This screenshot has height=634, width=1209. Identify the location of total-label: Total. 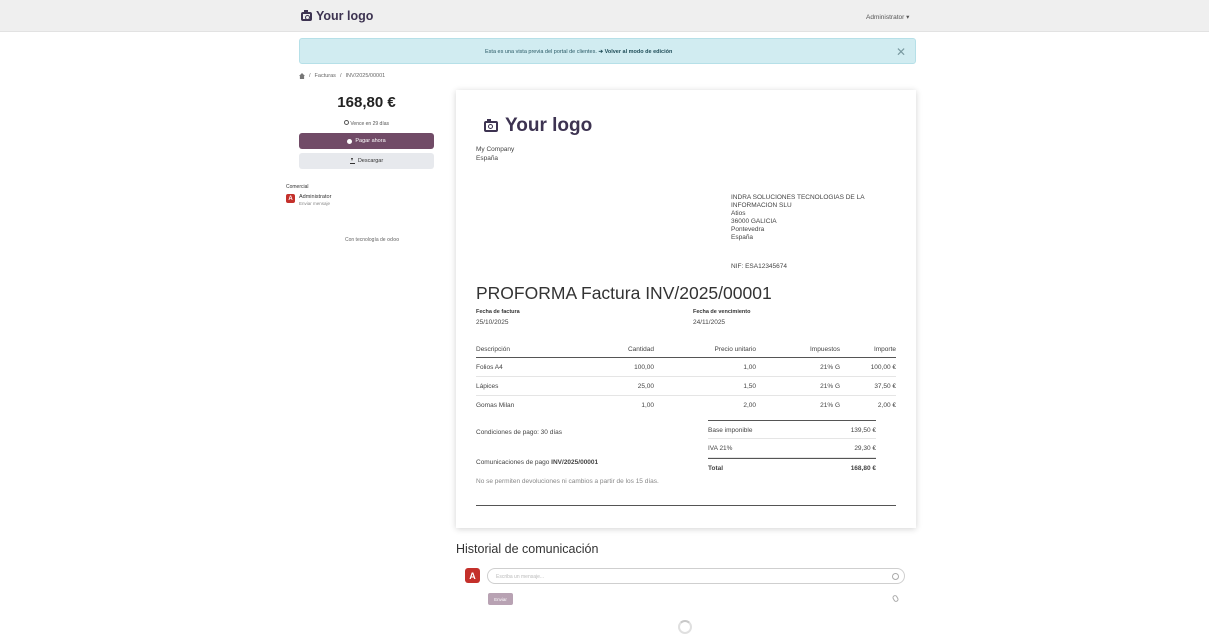
(716, 468).